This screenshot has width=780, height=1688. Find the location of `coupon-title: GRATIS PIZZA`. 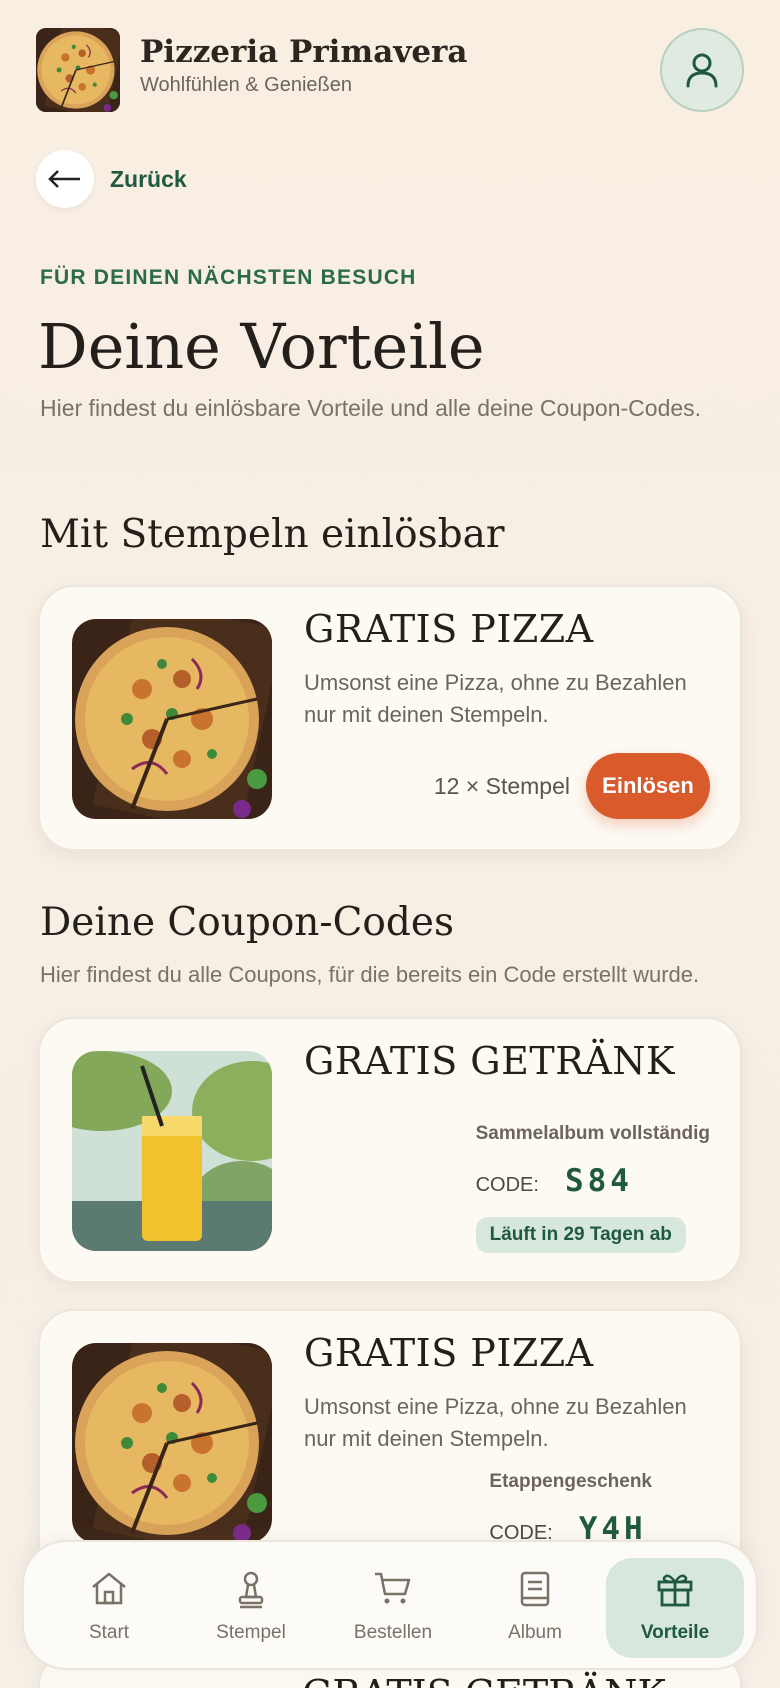

coupon-title: GRATIS PIZZA is located at coordinates (449, 1353).